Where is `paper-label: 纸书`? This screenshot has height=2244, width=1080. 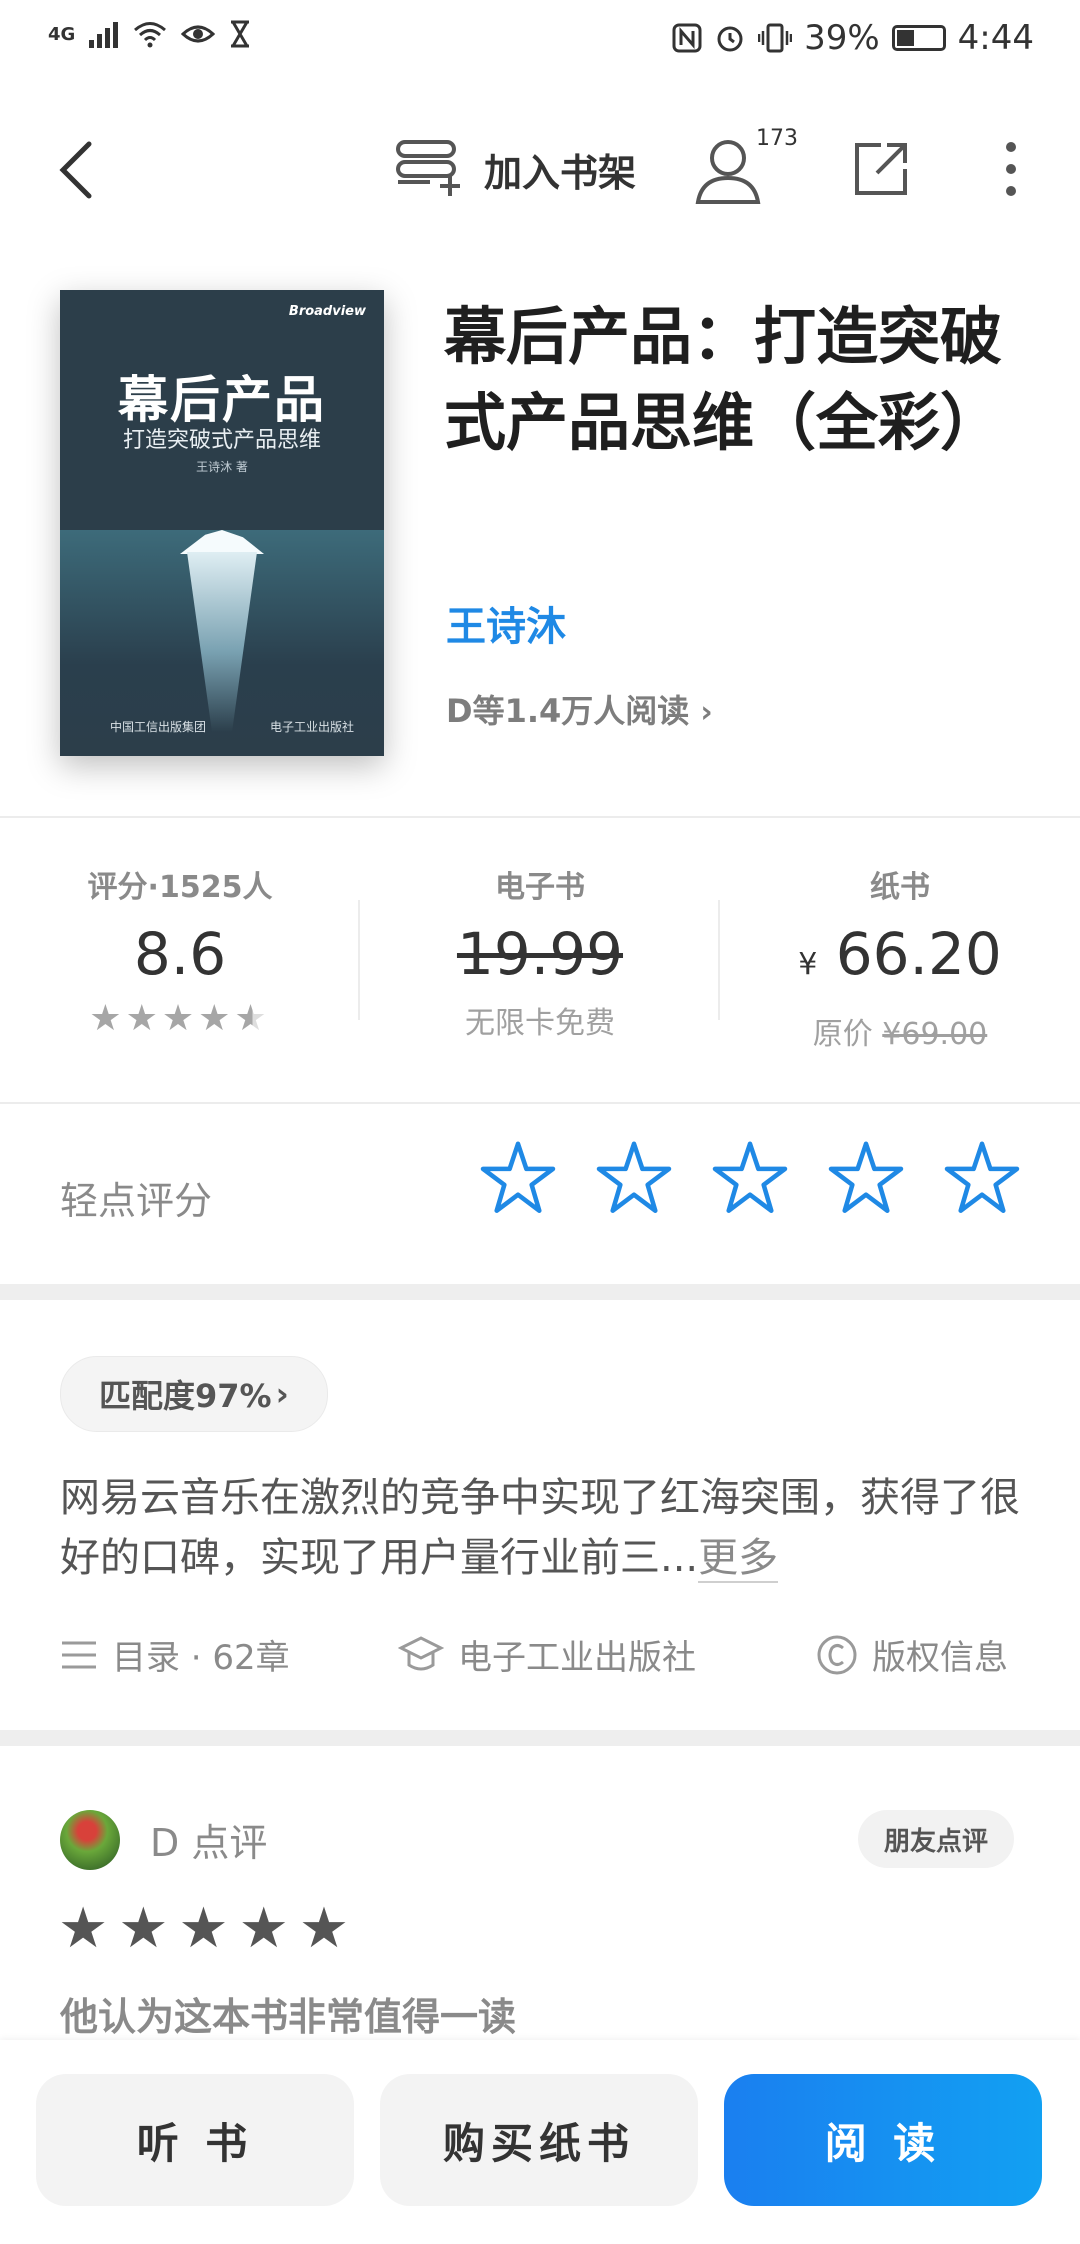 paper-label: 纸书 is located at coordinates (900, 887).